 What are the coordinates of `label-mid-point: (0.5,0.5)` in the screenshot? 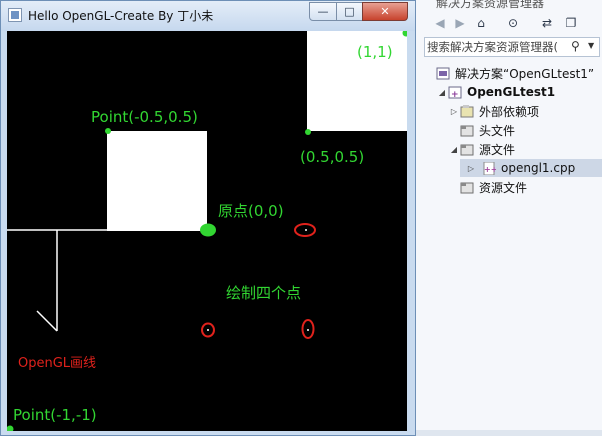 It's located at (332, 157).